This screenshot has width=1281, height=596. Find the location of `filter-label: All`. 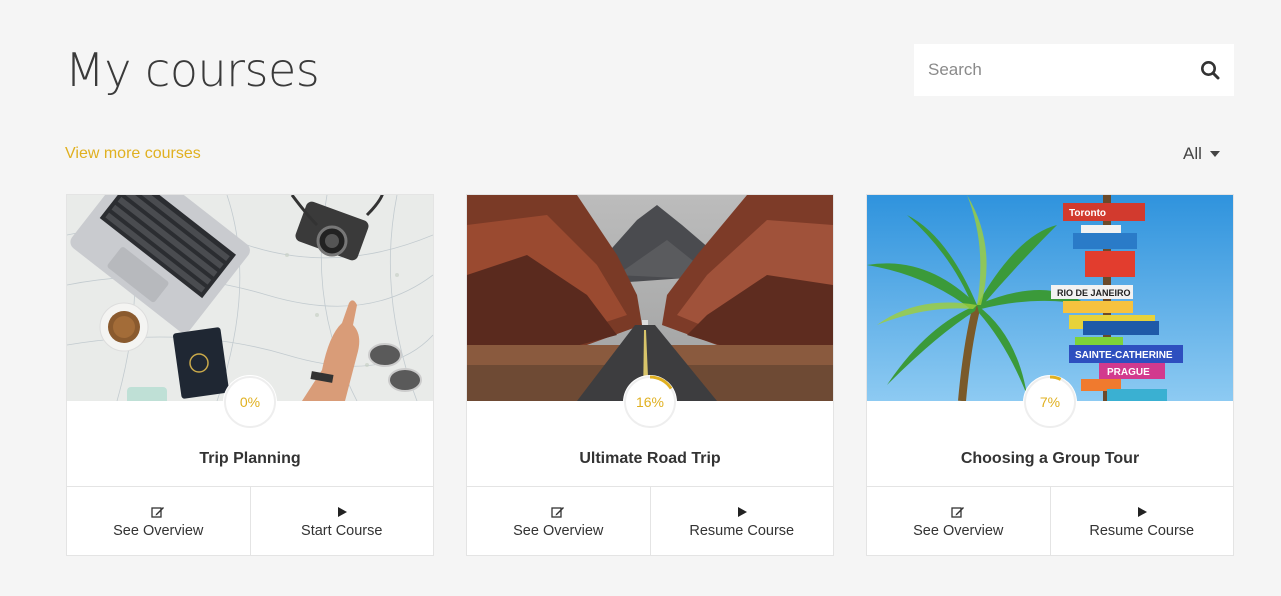

filter-label: All is located at coordinates (1192, 153).